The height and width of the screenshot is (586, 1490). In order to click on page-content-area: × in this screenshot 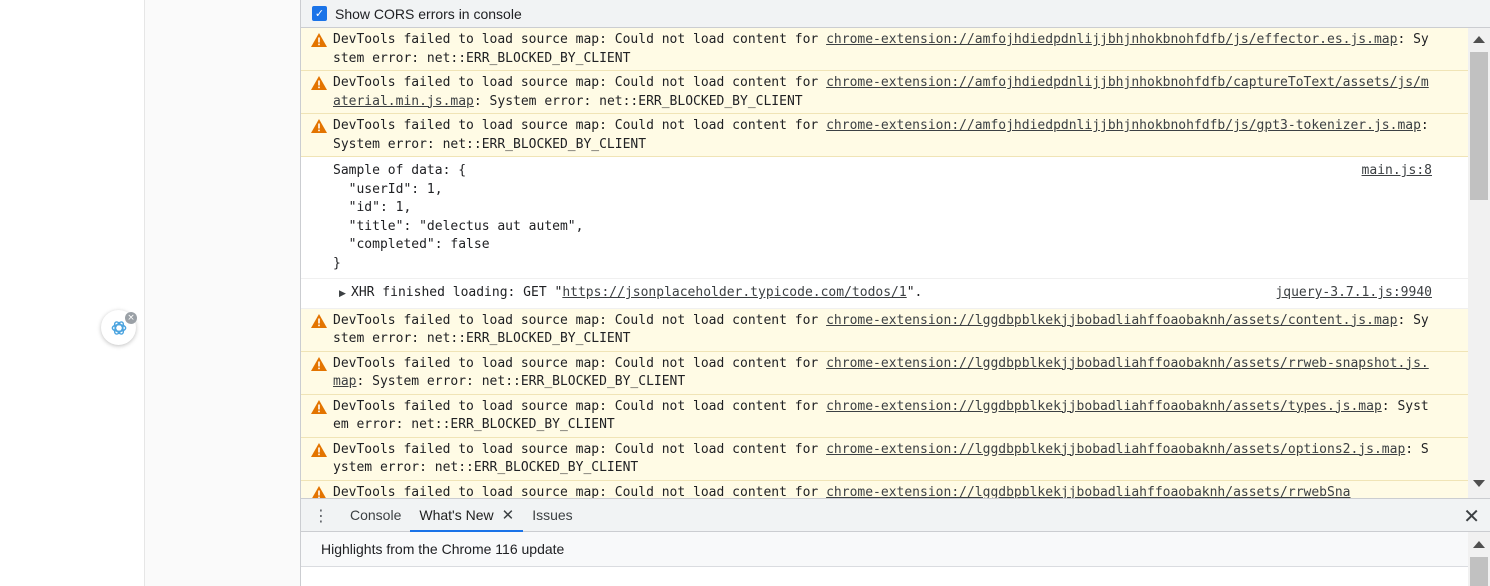, I will do `click(72, 293)`.